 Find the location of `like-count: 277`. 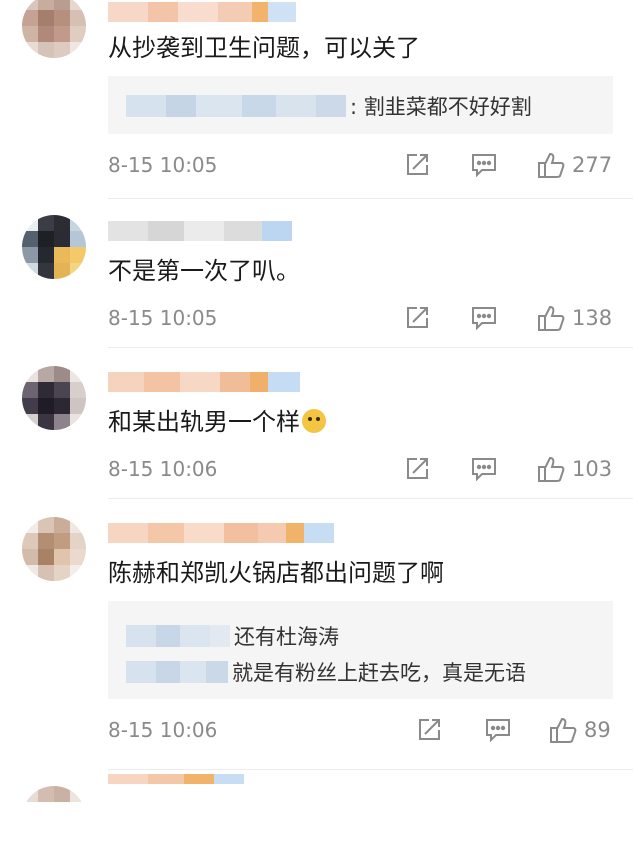

like-count: 277 is located at coordinates (592, 165).